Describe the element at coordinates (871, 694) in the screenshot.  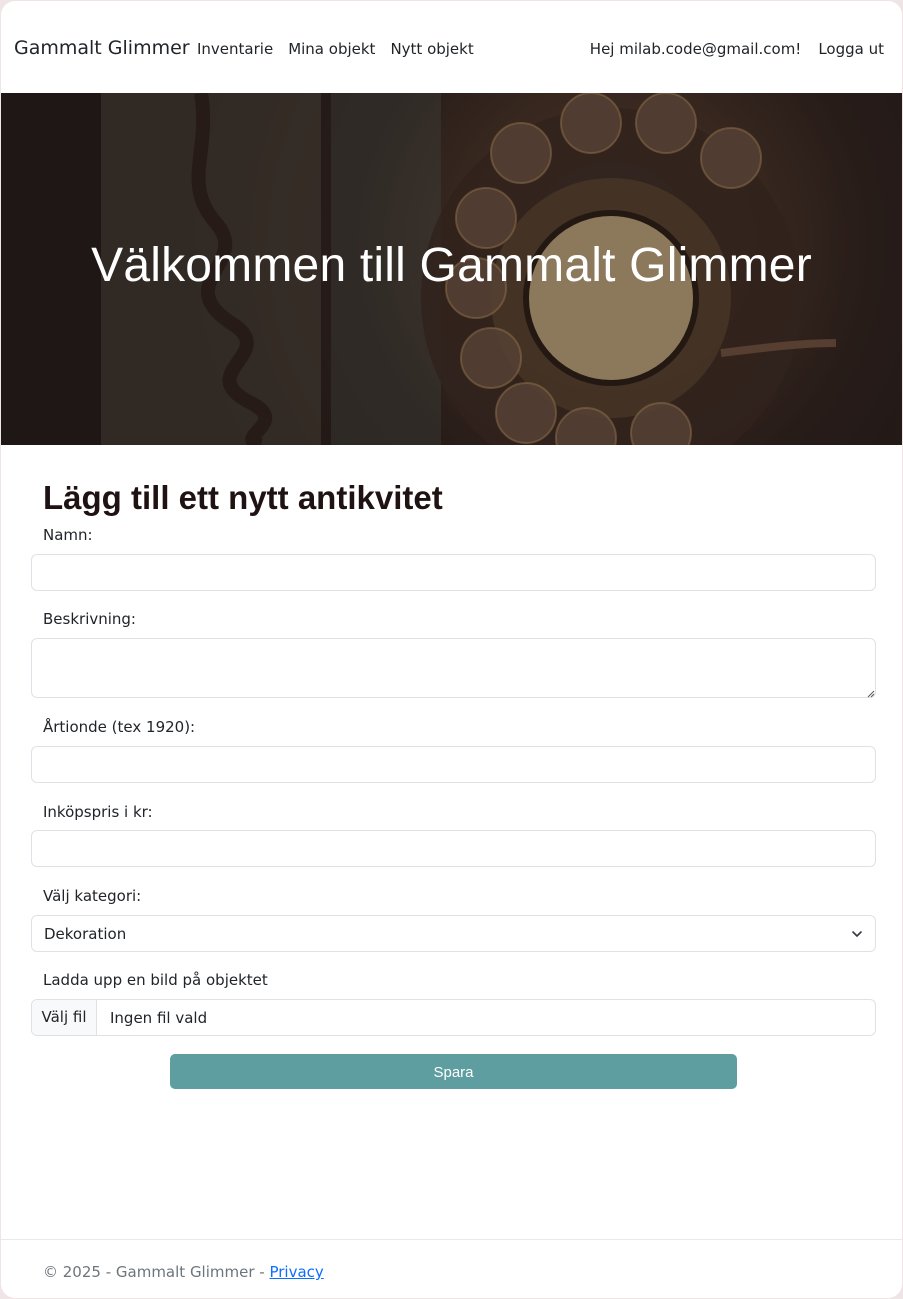
I see `resize-grip-icon` at that location.